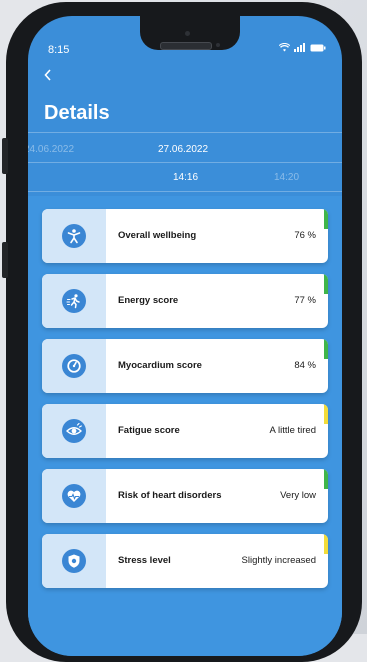  I want to click on time-option: 14:20, so click(286, 177).